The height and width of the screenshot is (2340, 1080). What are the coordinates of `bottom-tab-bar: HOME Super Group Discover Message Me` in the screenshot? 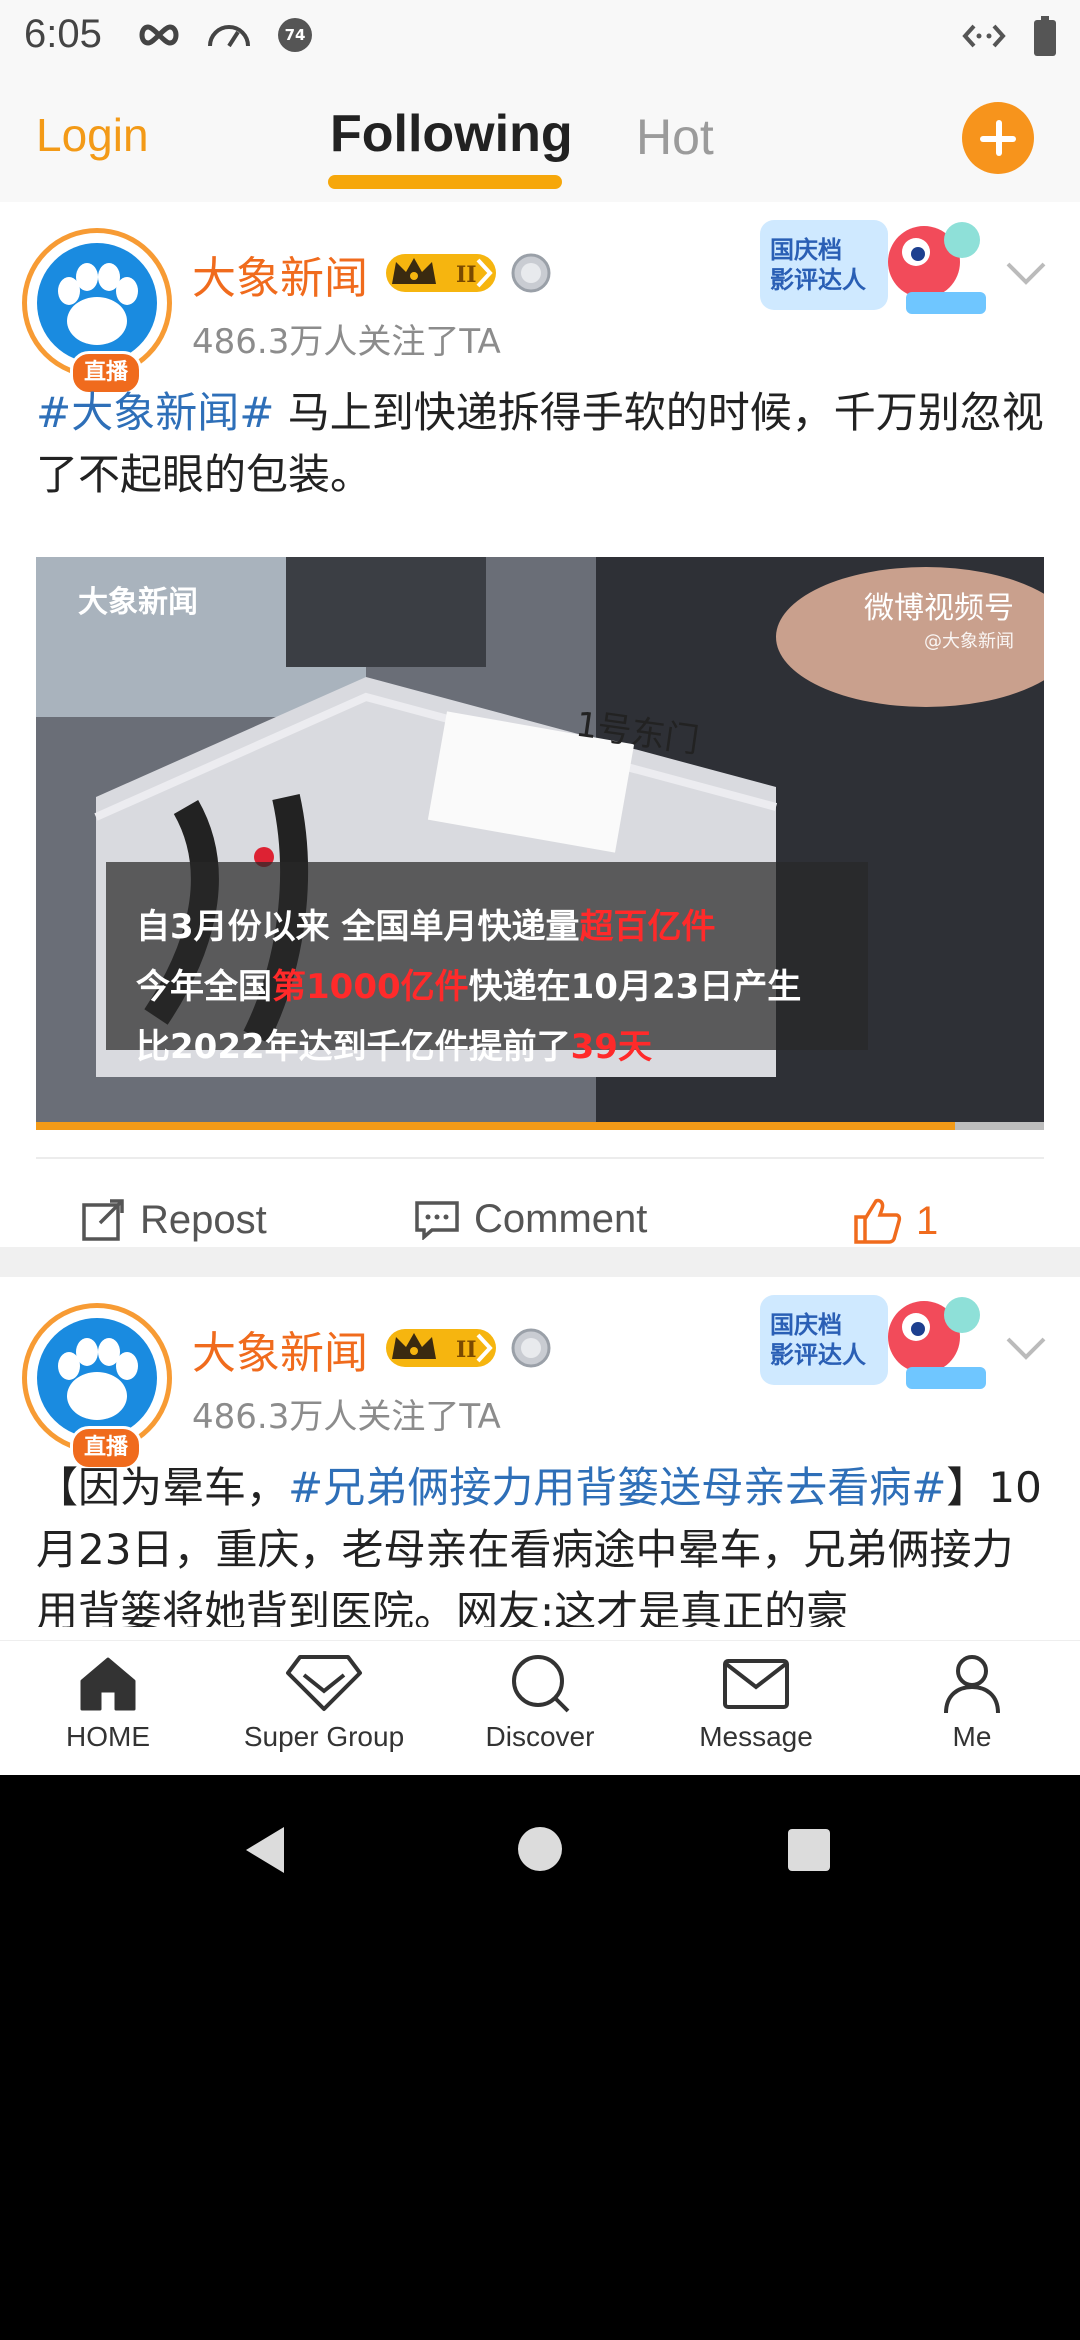 It's located at (540, 1707).